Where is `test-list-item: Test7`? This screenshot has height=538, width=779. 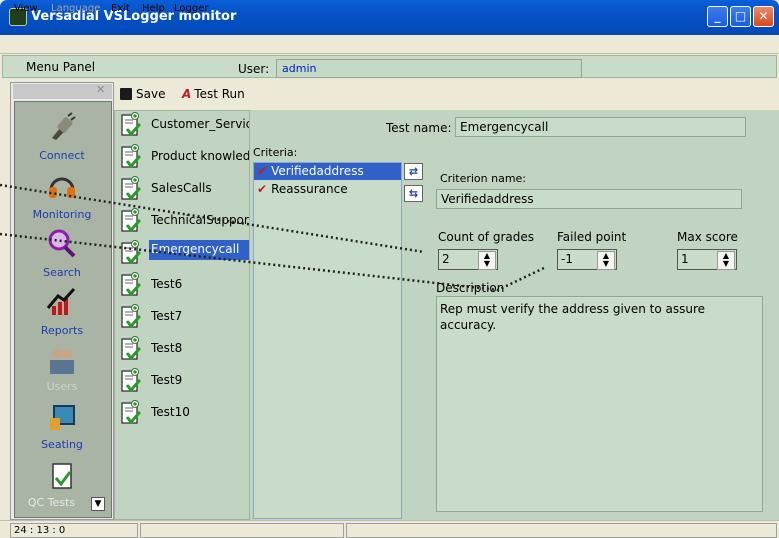
test-list-item: Test7 is located at coordinates (183, 318).